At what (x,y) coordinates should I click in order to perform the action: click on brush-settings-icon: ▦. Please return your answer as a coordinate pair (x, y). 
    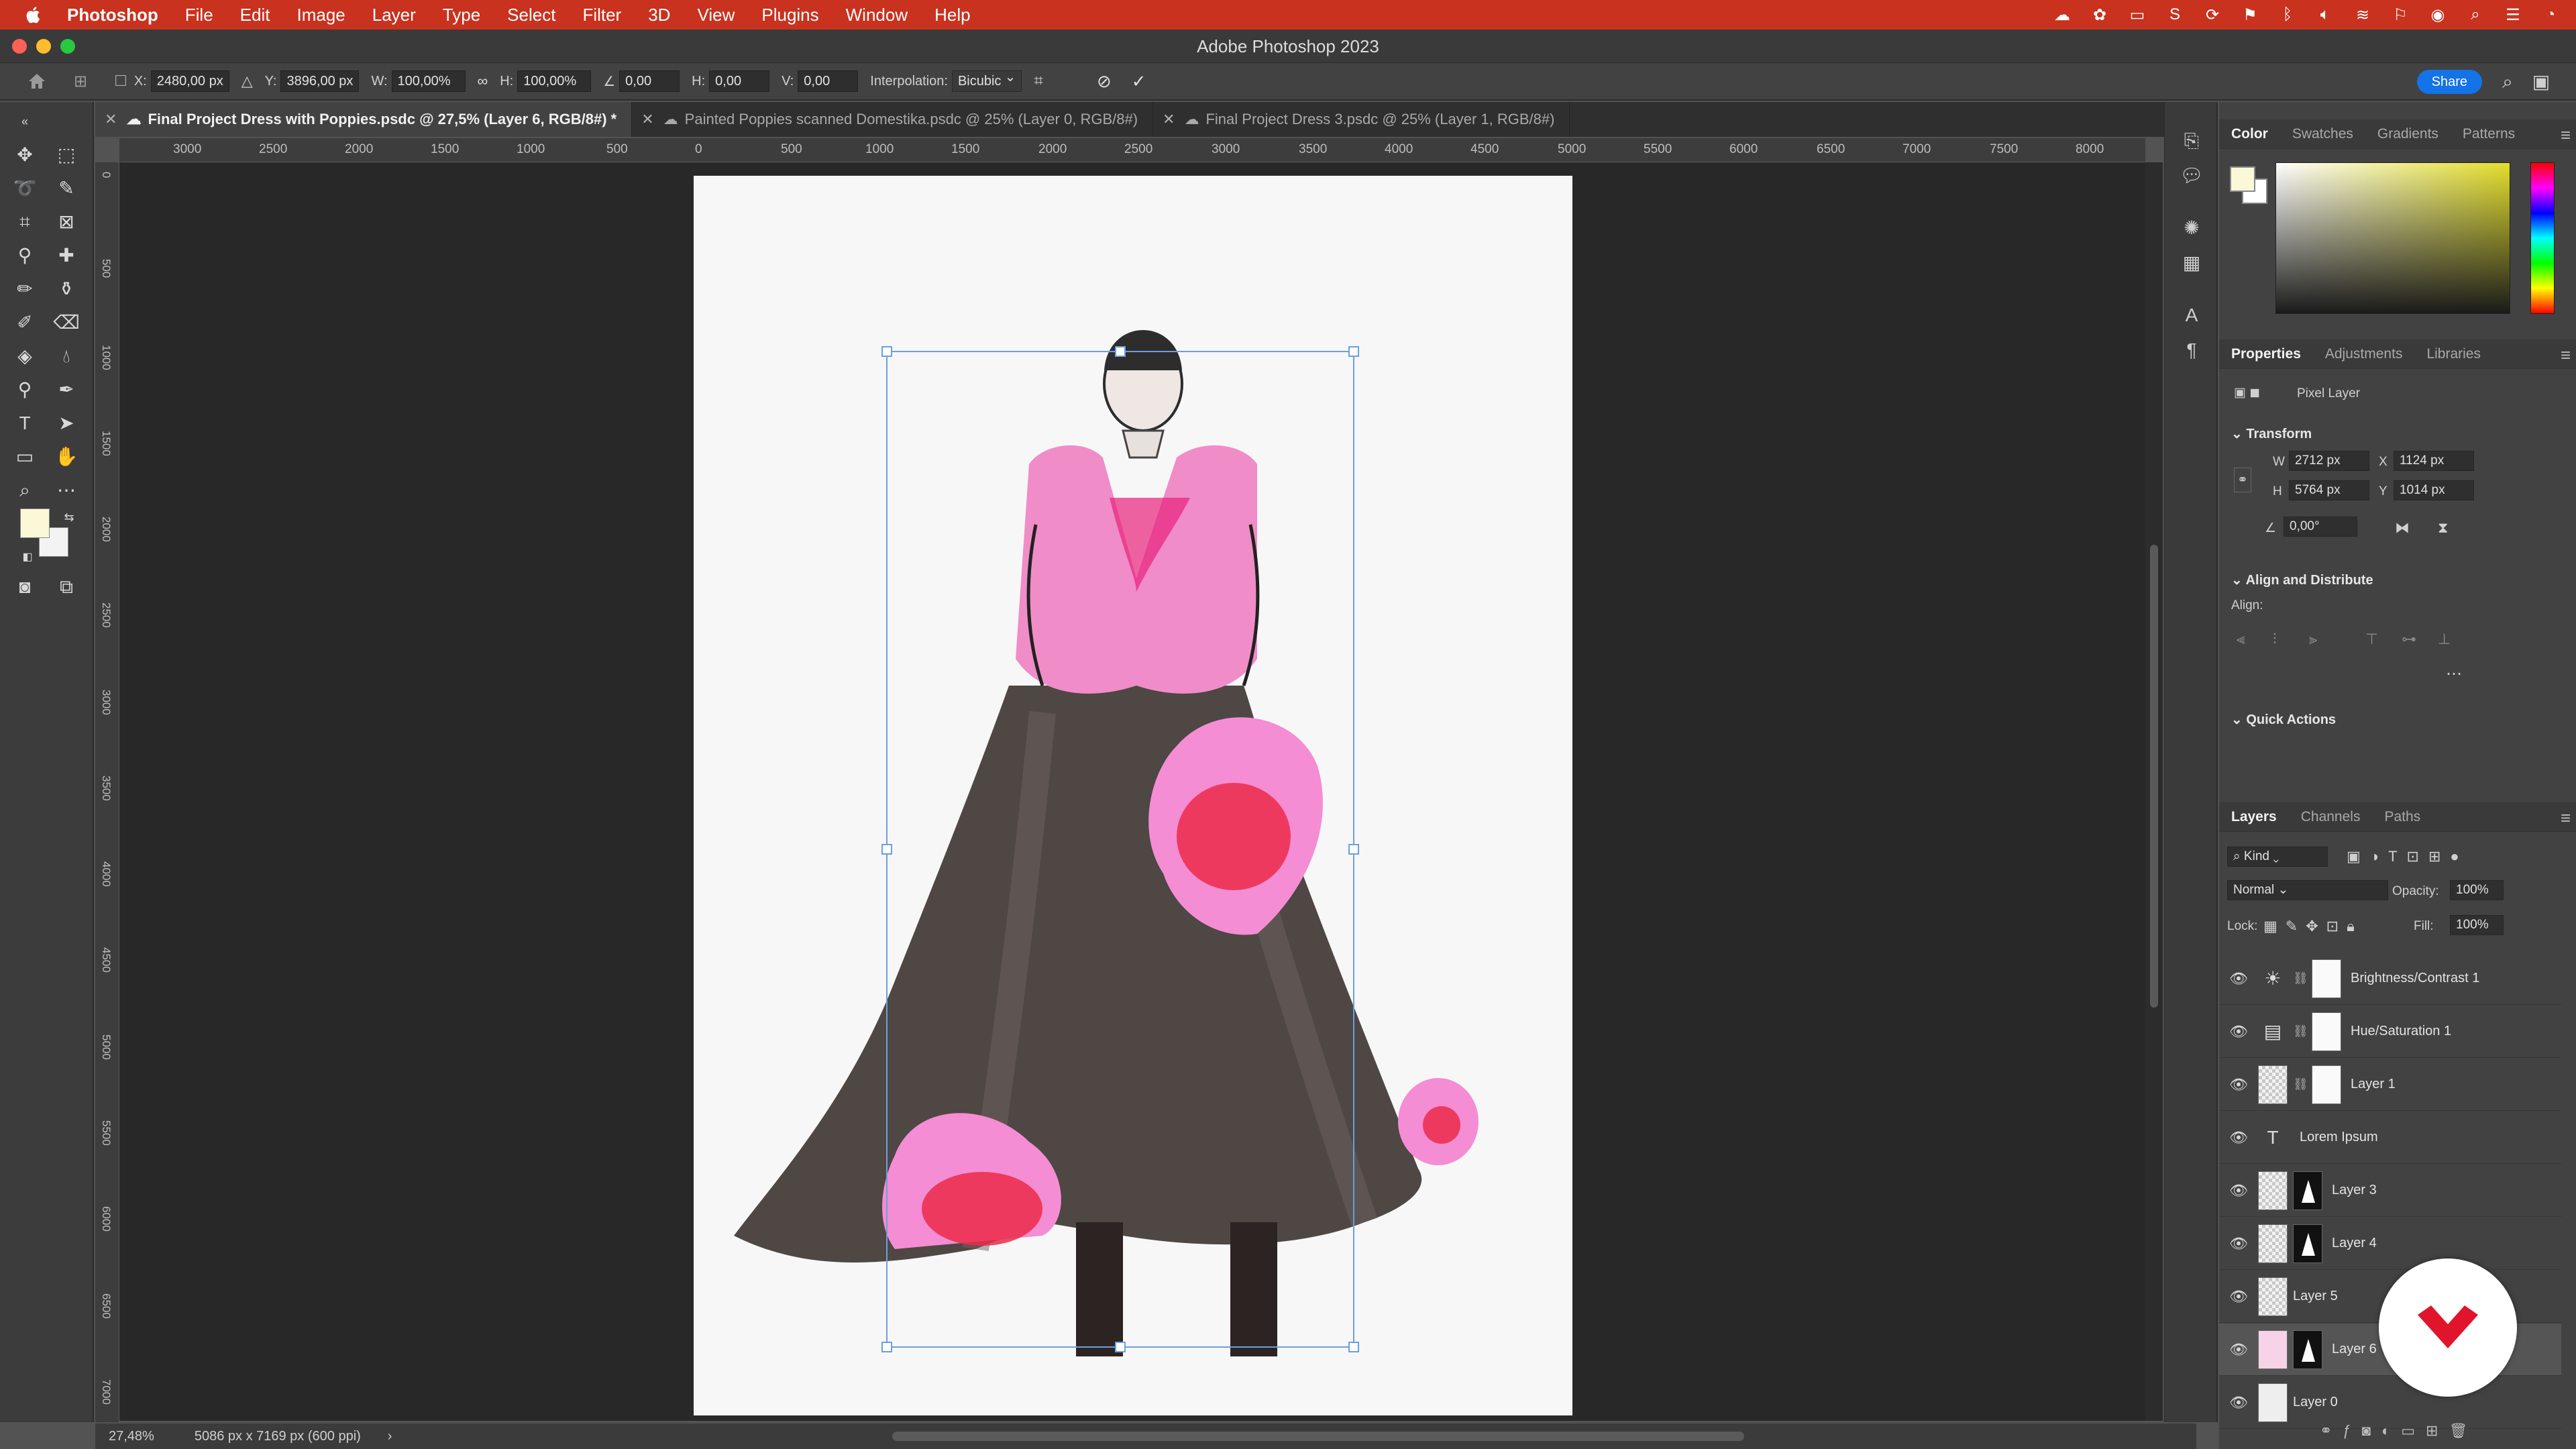
    Looking at the image, I should click on (2192, 263).